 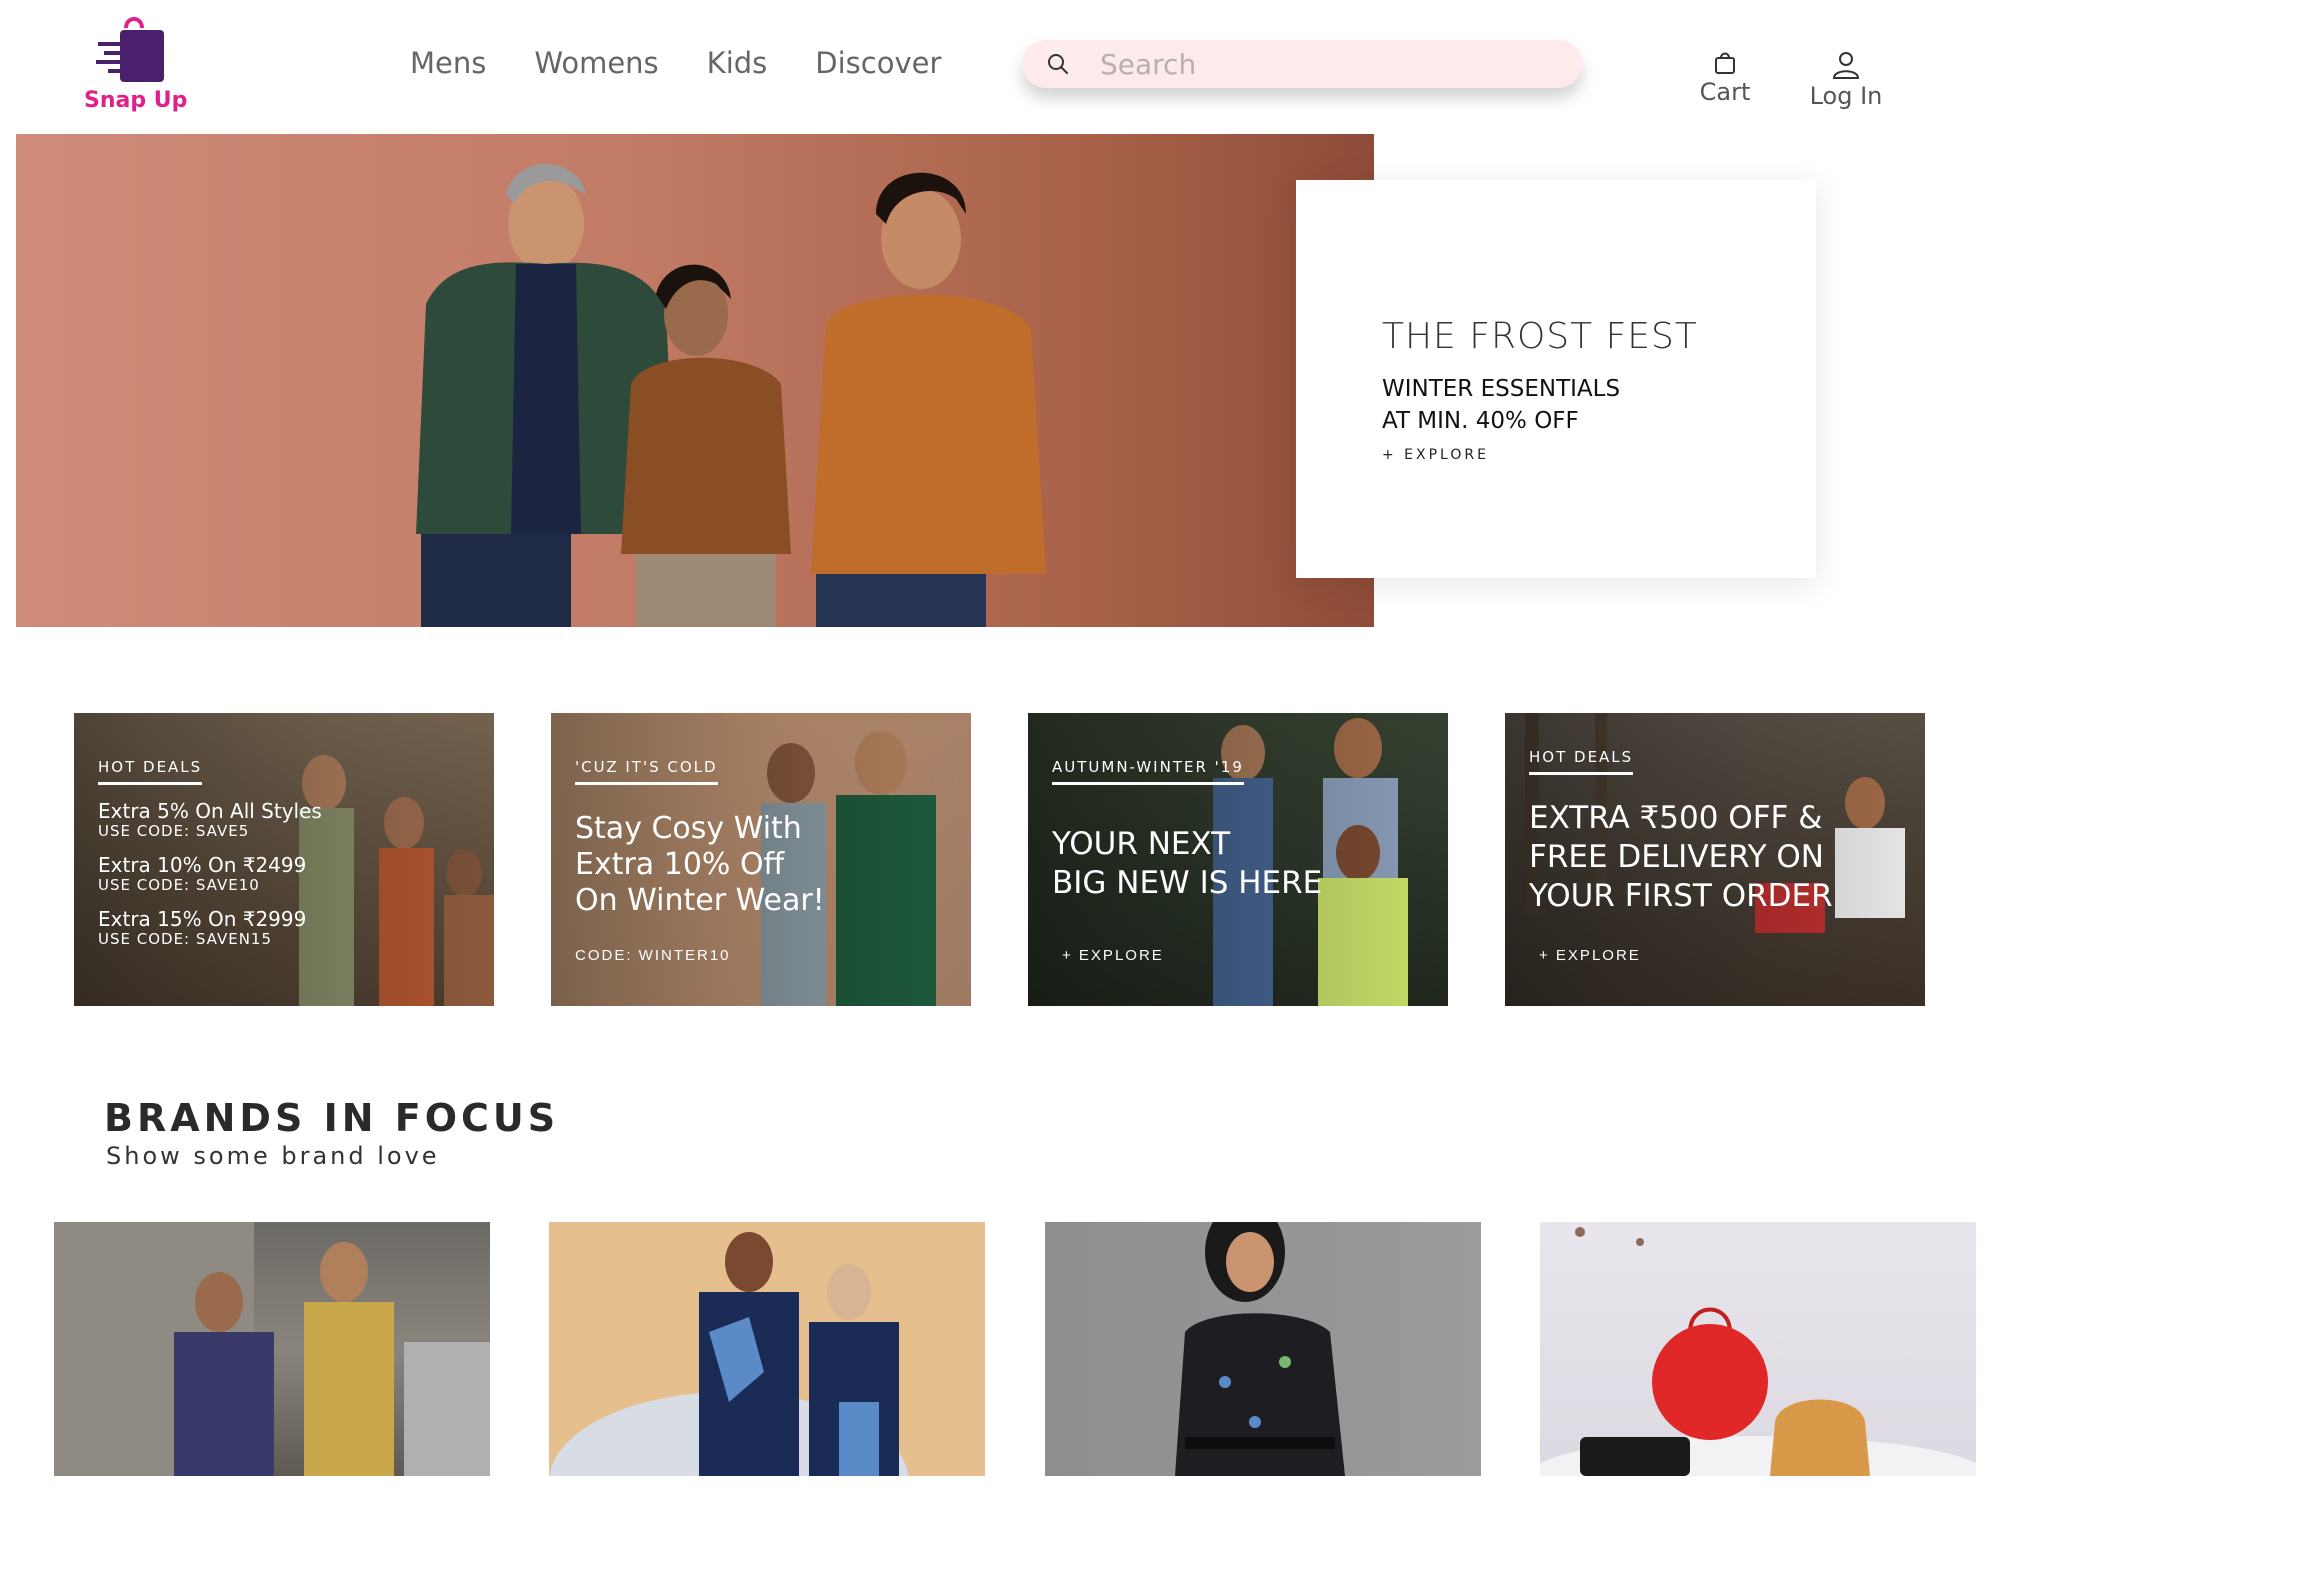 What do you see at coordinates (1725, 92) in the screenshot?
I see `cart-label: Cart` at bounding box center [1725, 92].